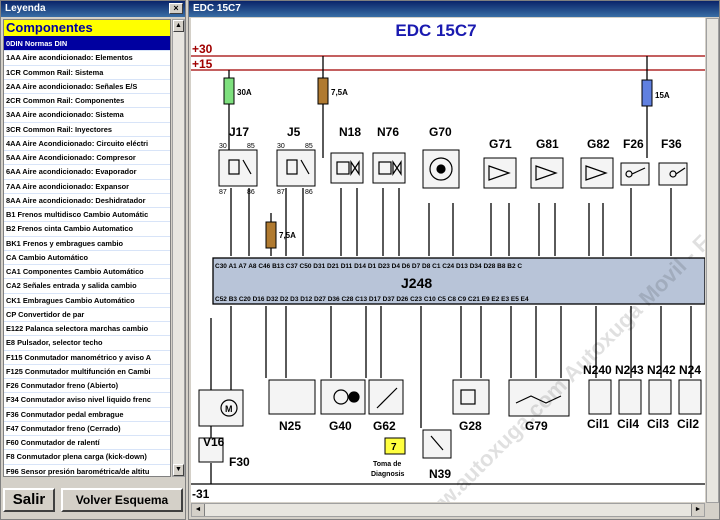  Describe the element at coordinates (198, 510) in the screenshot. I see `scroll-left-icon: ◄` at that location.